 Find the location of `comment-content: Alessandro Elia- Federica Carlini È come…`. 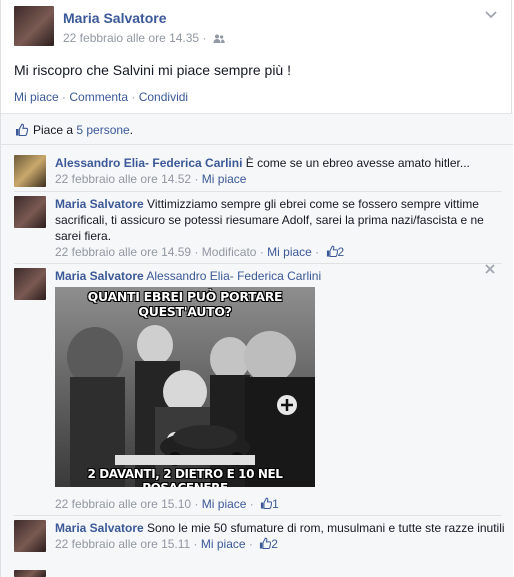

comment-content: Alessandro Elia- Federica Carlini È come… is located at coordinates (280, 163).